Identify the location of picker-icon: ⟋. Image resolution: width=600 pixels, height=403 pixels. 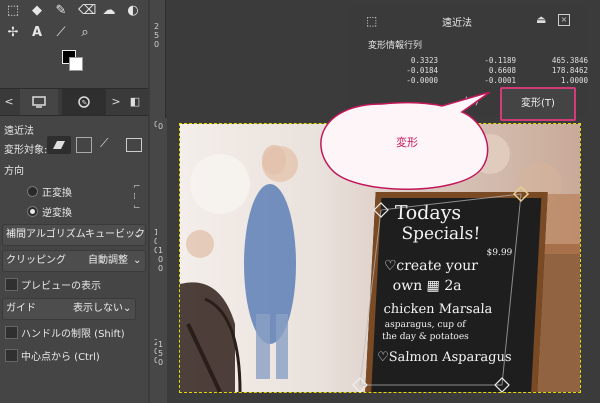
(61, 33).